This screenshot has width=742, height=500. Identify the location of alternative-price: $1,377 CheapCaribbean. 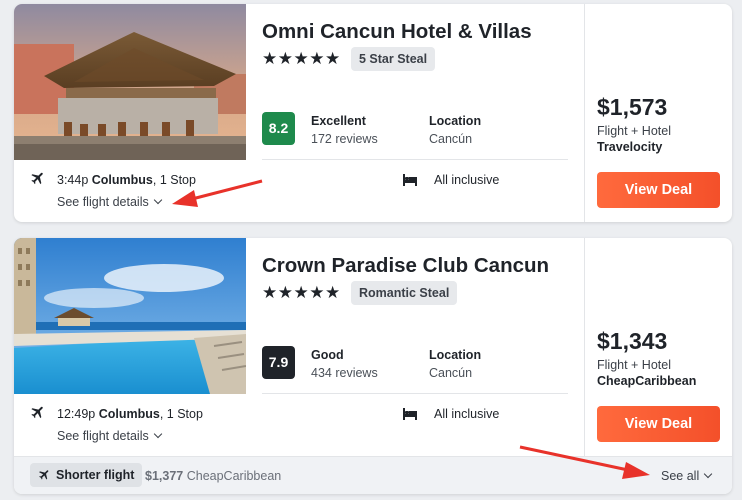
(213, 476).